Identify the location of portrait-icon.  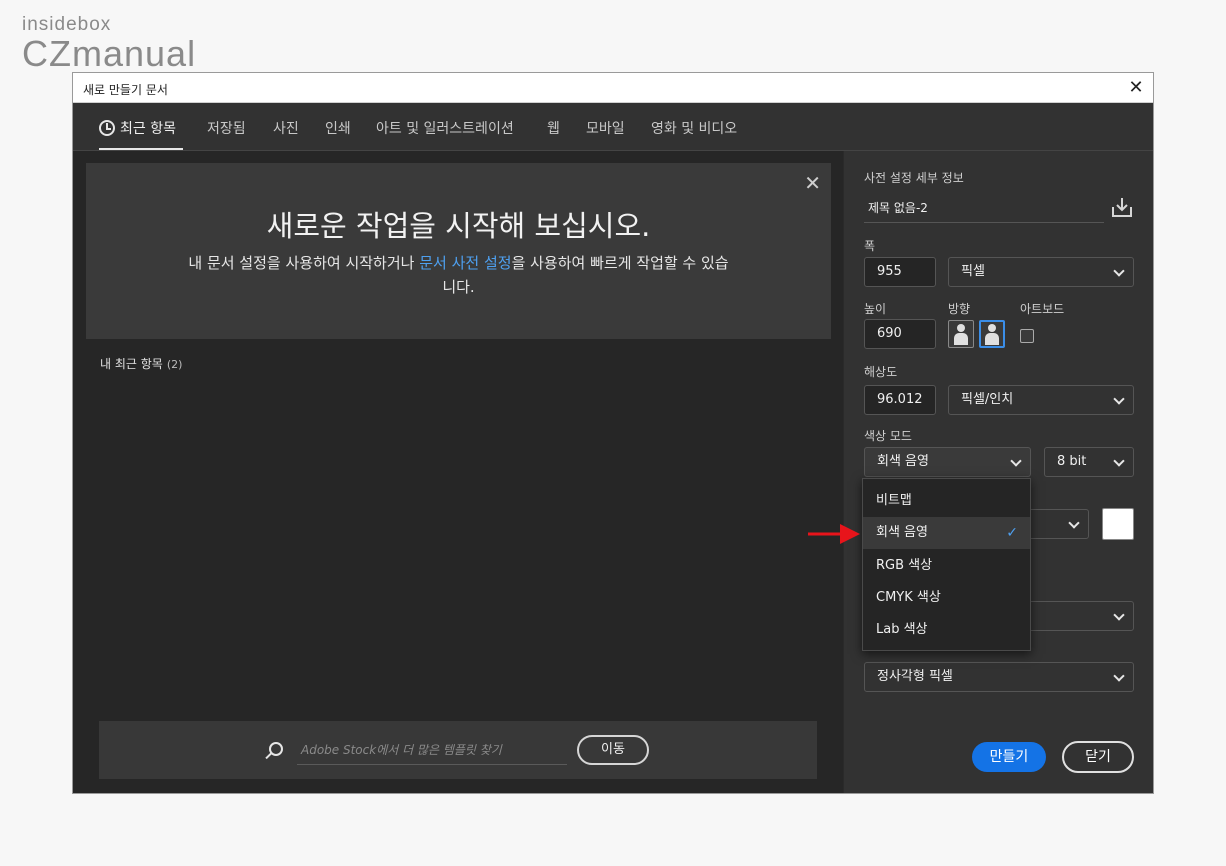
(961, 328).